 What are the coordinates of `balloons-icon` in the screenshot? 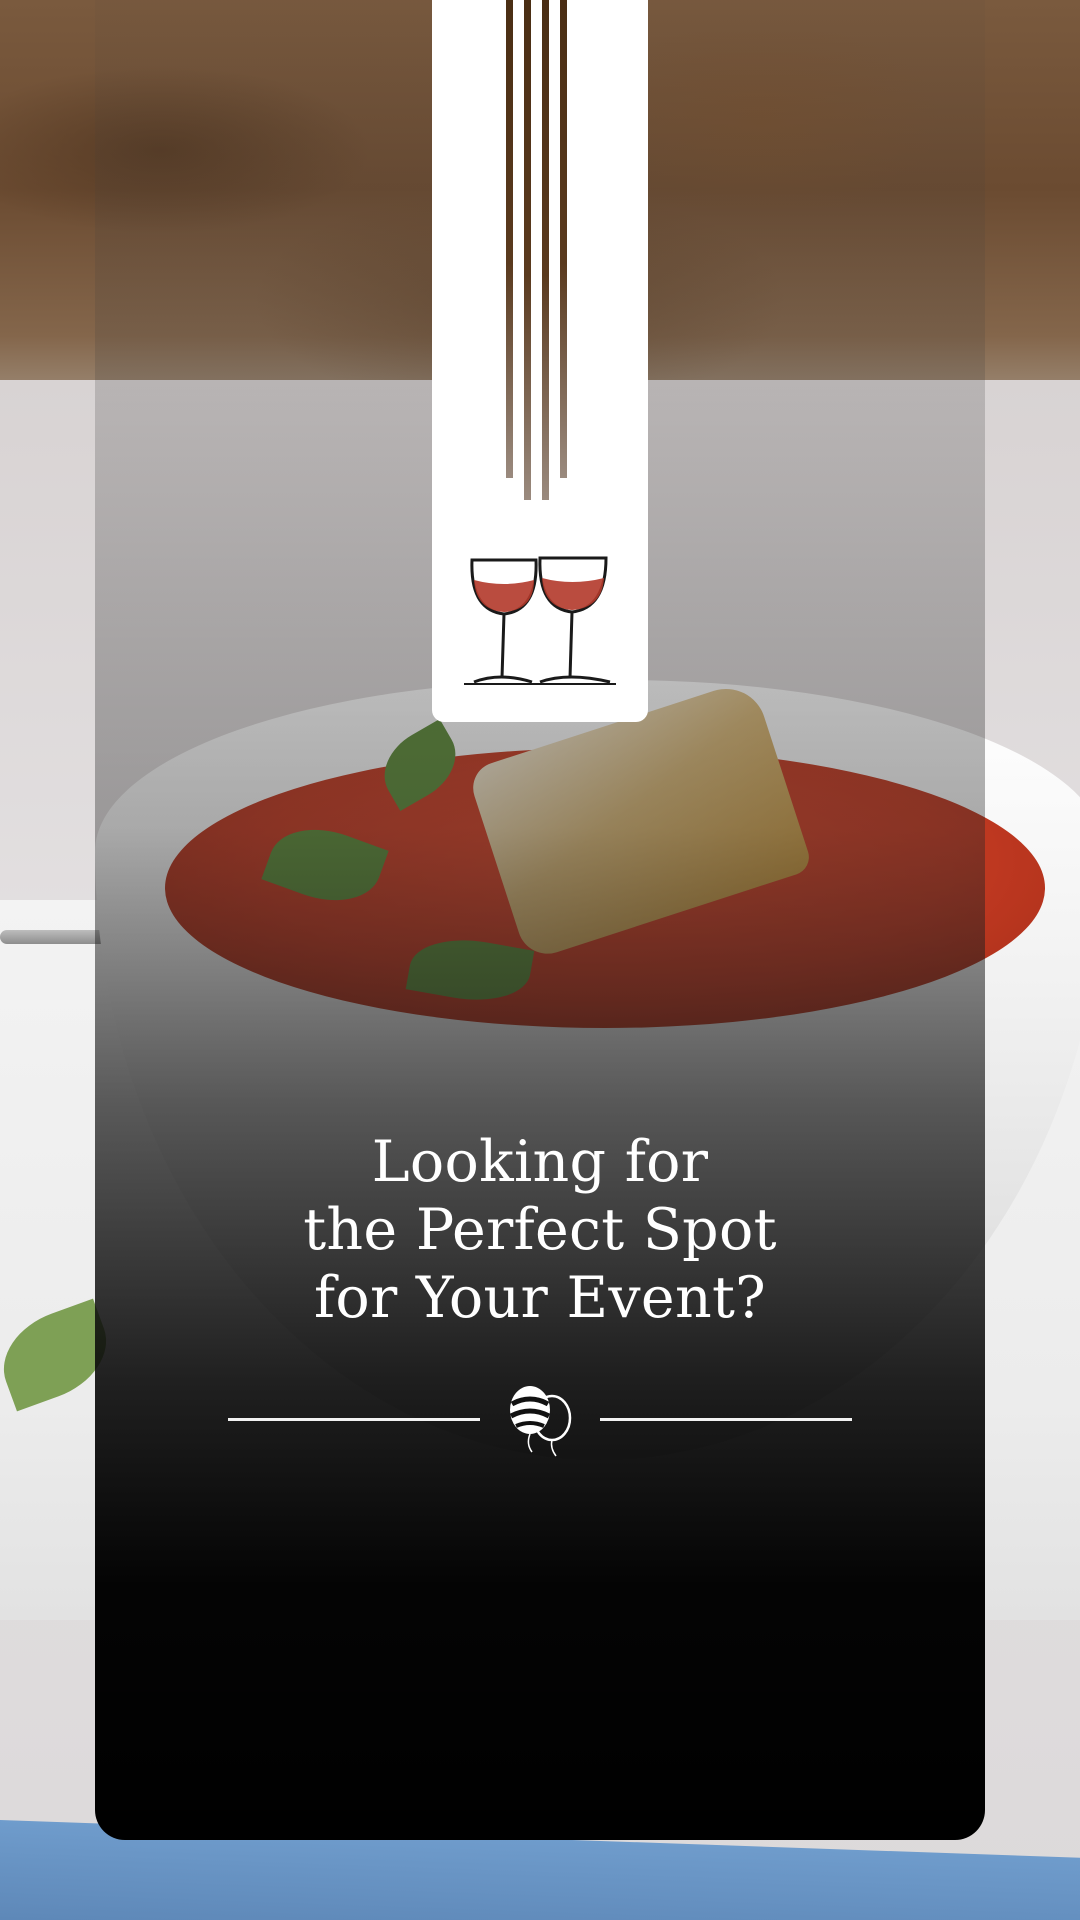 It's located at (540, 1421).